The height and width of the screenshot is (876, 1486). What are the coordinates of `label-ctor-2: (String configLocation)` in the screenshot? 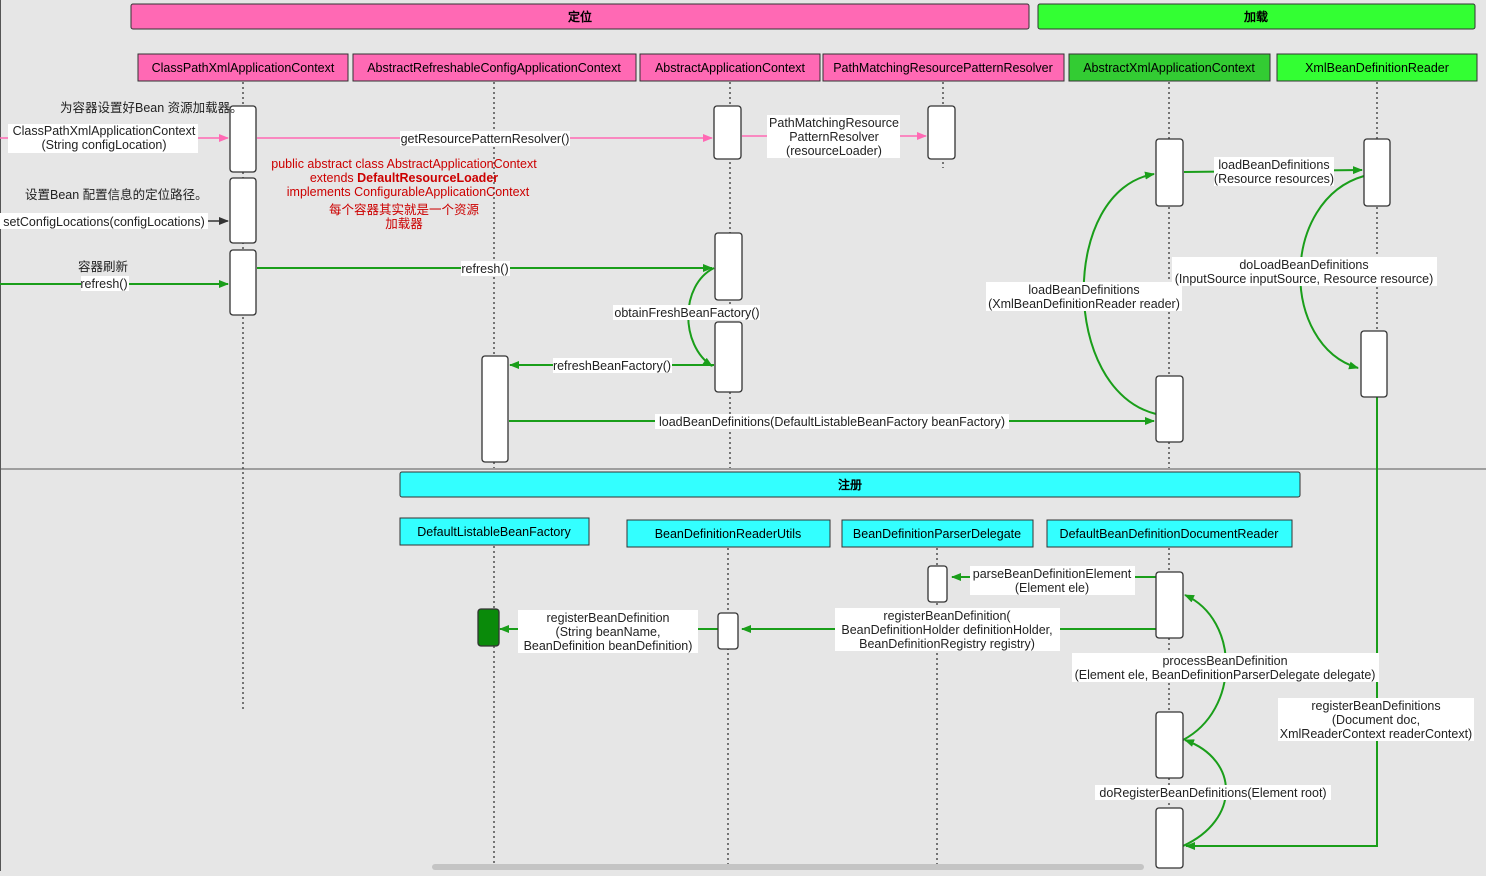 It's located at (103, 145).